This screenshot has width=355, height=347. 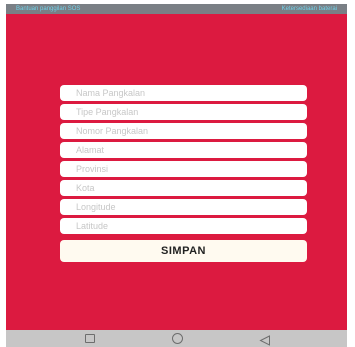 I want to click on provinsi-input, so click(x=183, y=169).